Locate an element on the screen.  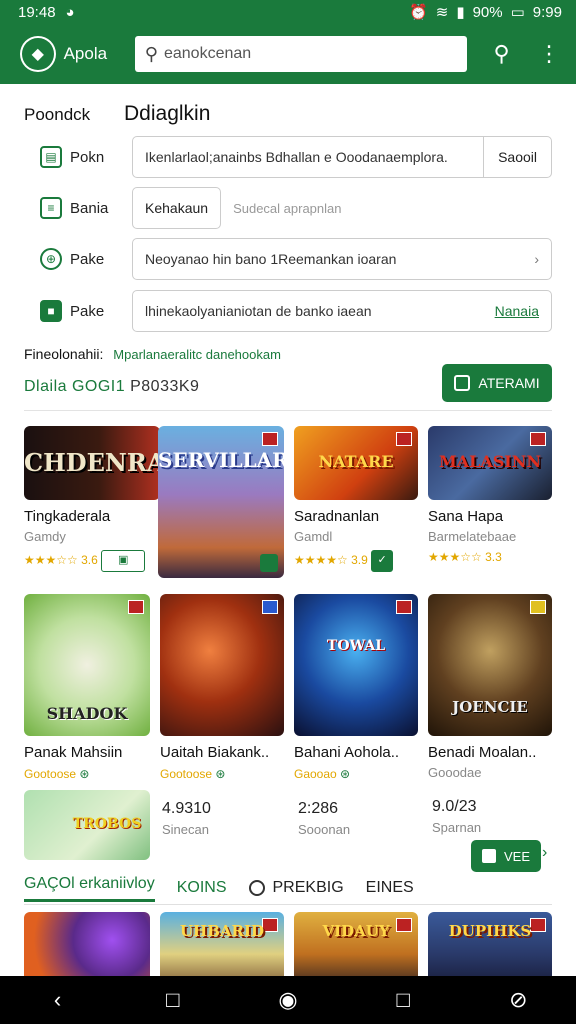
back-icon: ‹ is located at coordinates (58, 1000).